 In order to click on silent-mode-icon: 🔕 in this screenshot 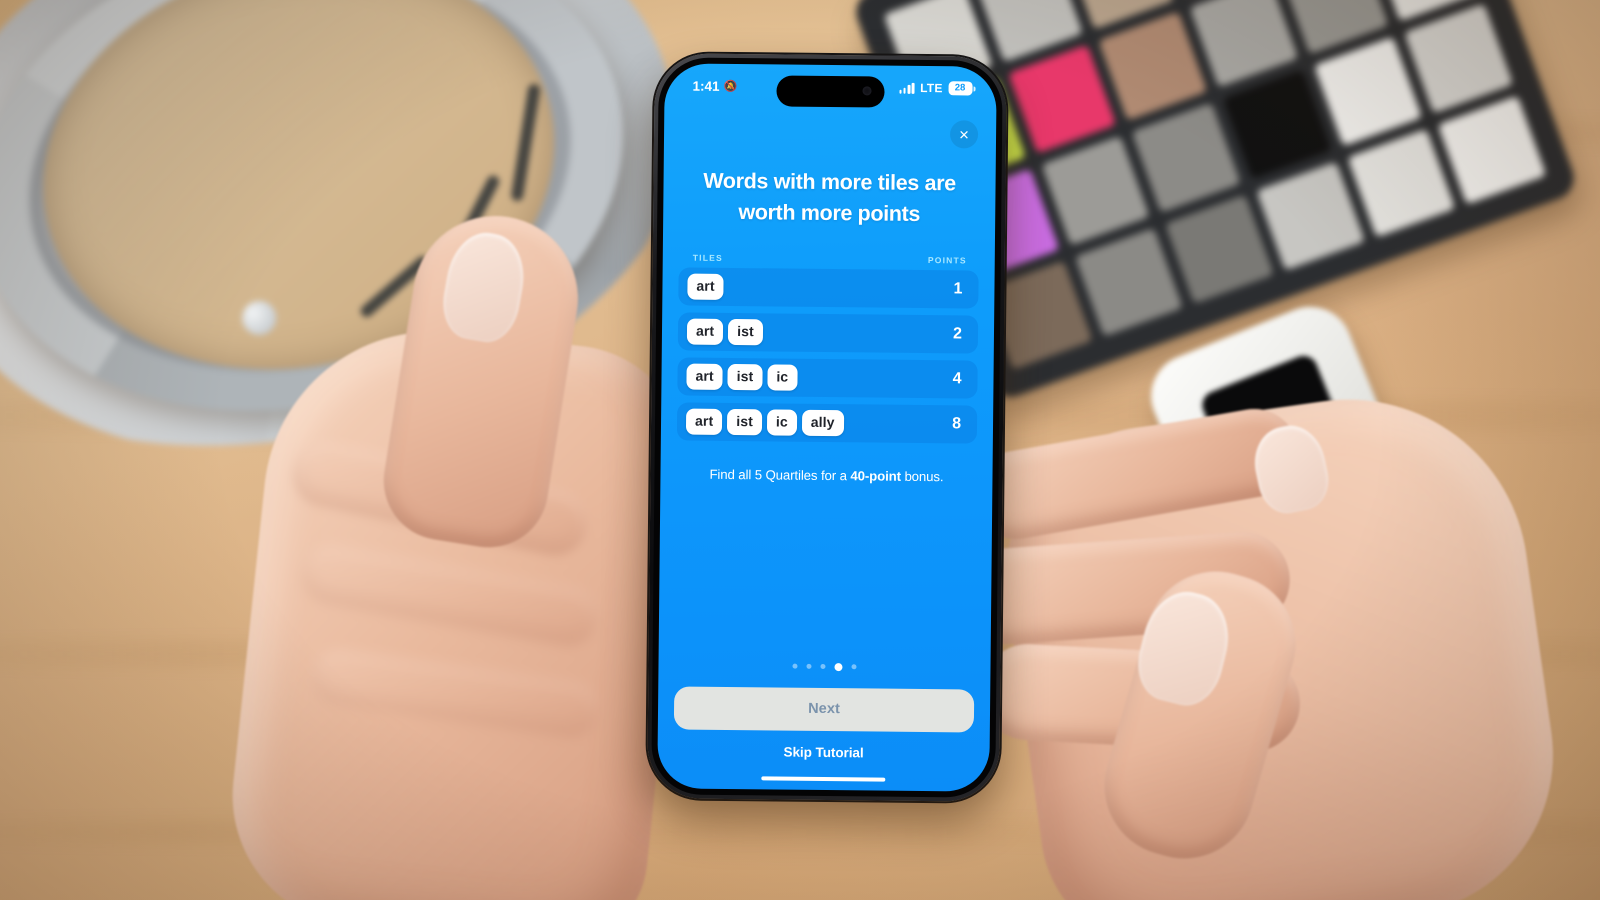, I will do `click(730, 86)`.